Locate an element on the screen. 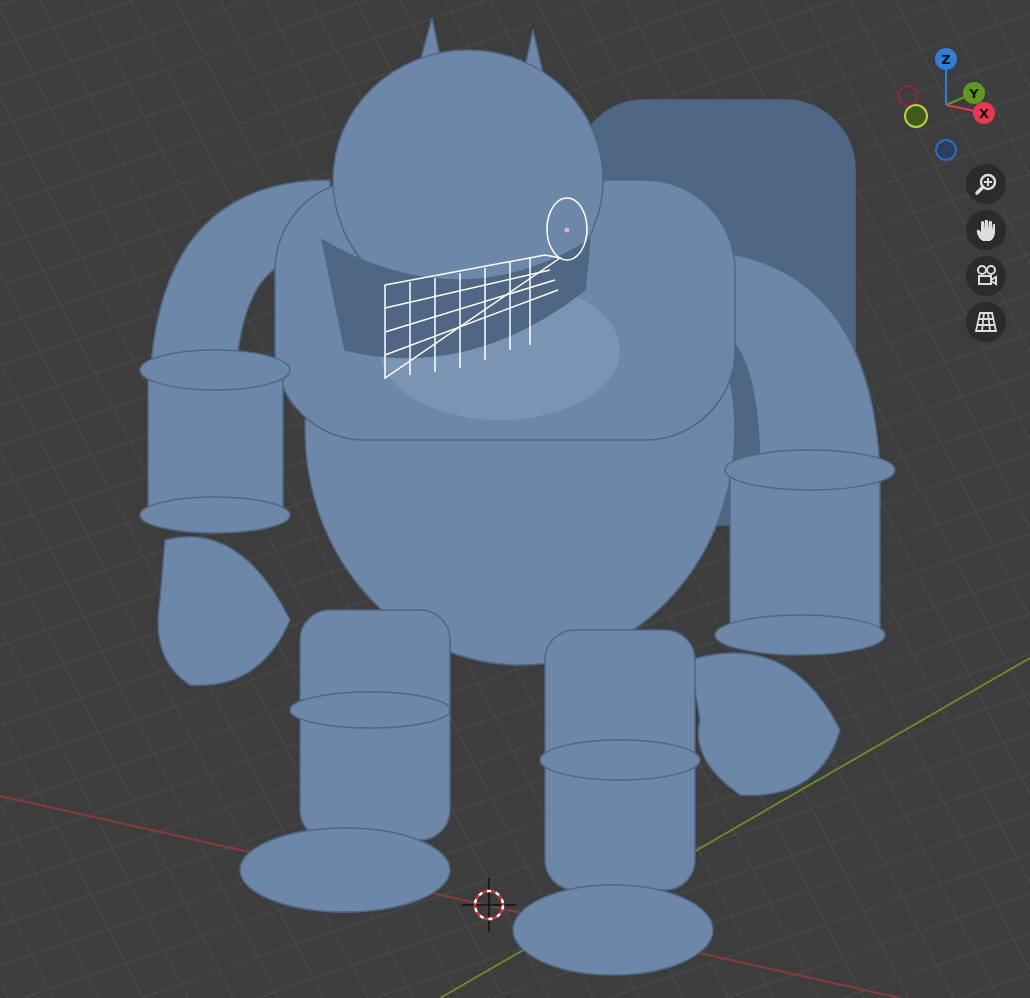  vertex-dot-icon is located at coordinates (567, 230).